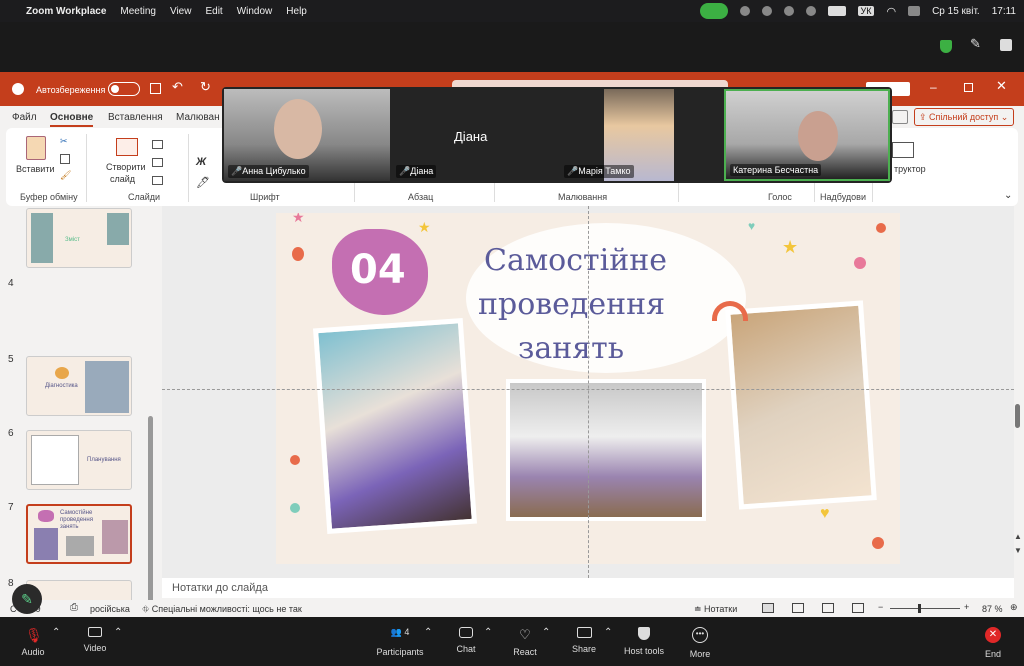 Image resolution: width=1024 pixels, height=666 pixels. What do you see at coordinates (933, 87) in the screenshot?
I see `minimize-icon: –` at bounding box center [933, 87].